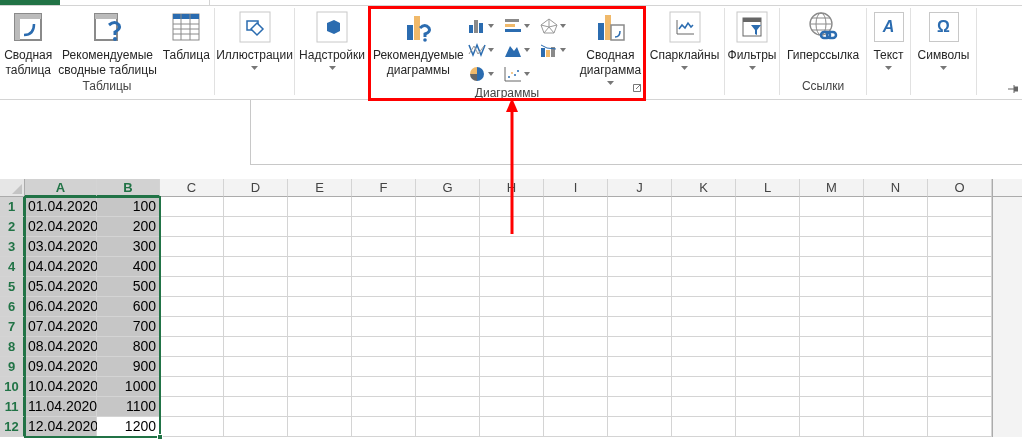 Image resolution: width=1022 pixels, height=439 pixels. I want to click on ribbon-button: Сводная таблица, so click(28, 44).